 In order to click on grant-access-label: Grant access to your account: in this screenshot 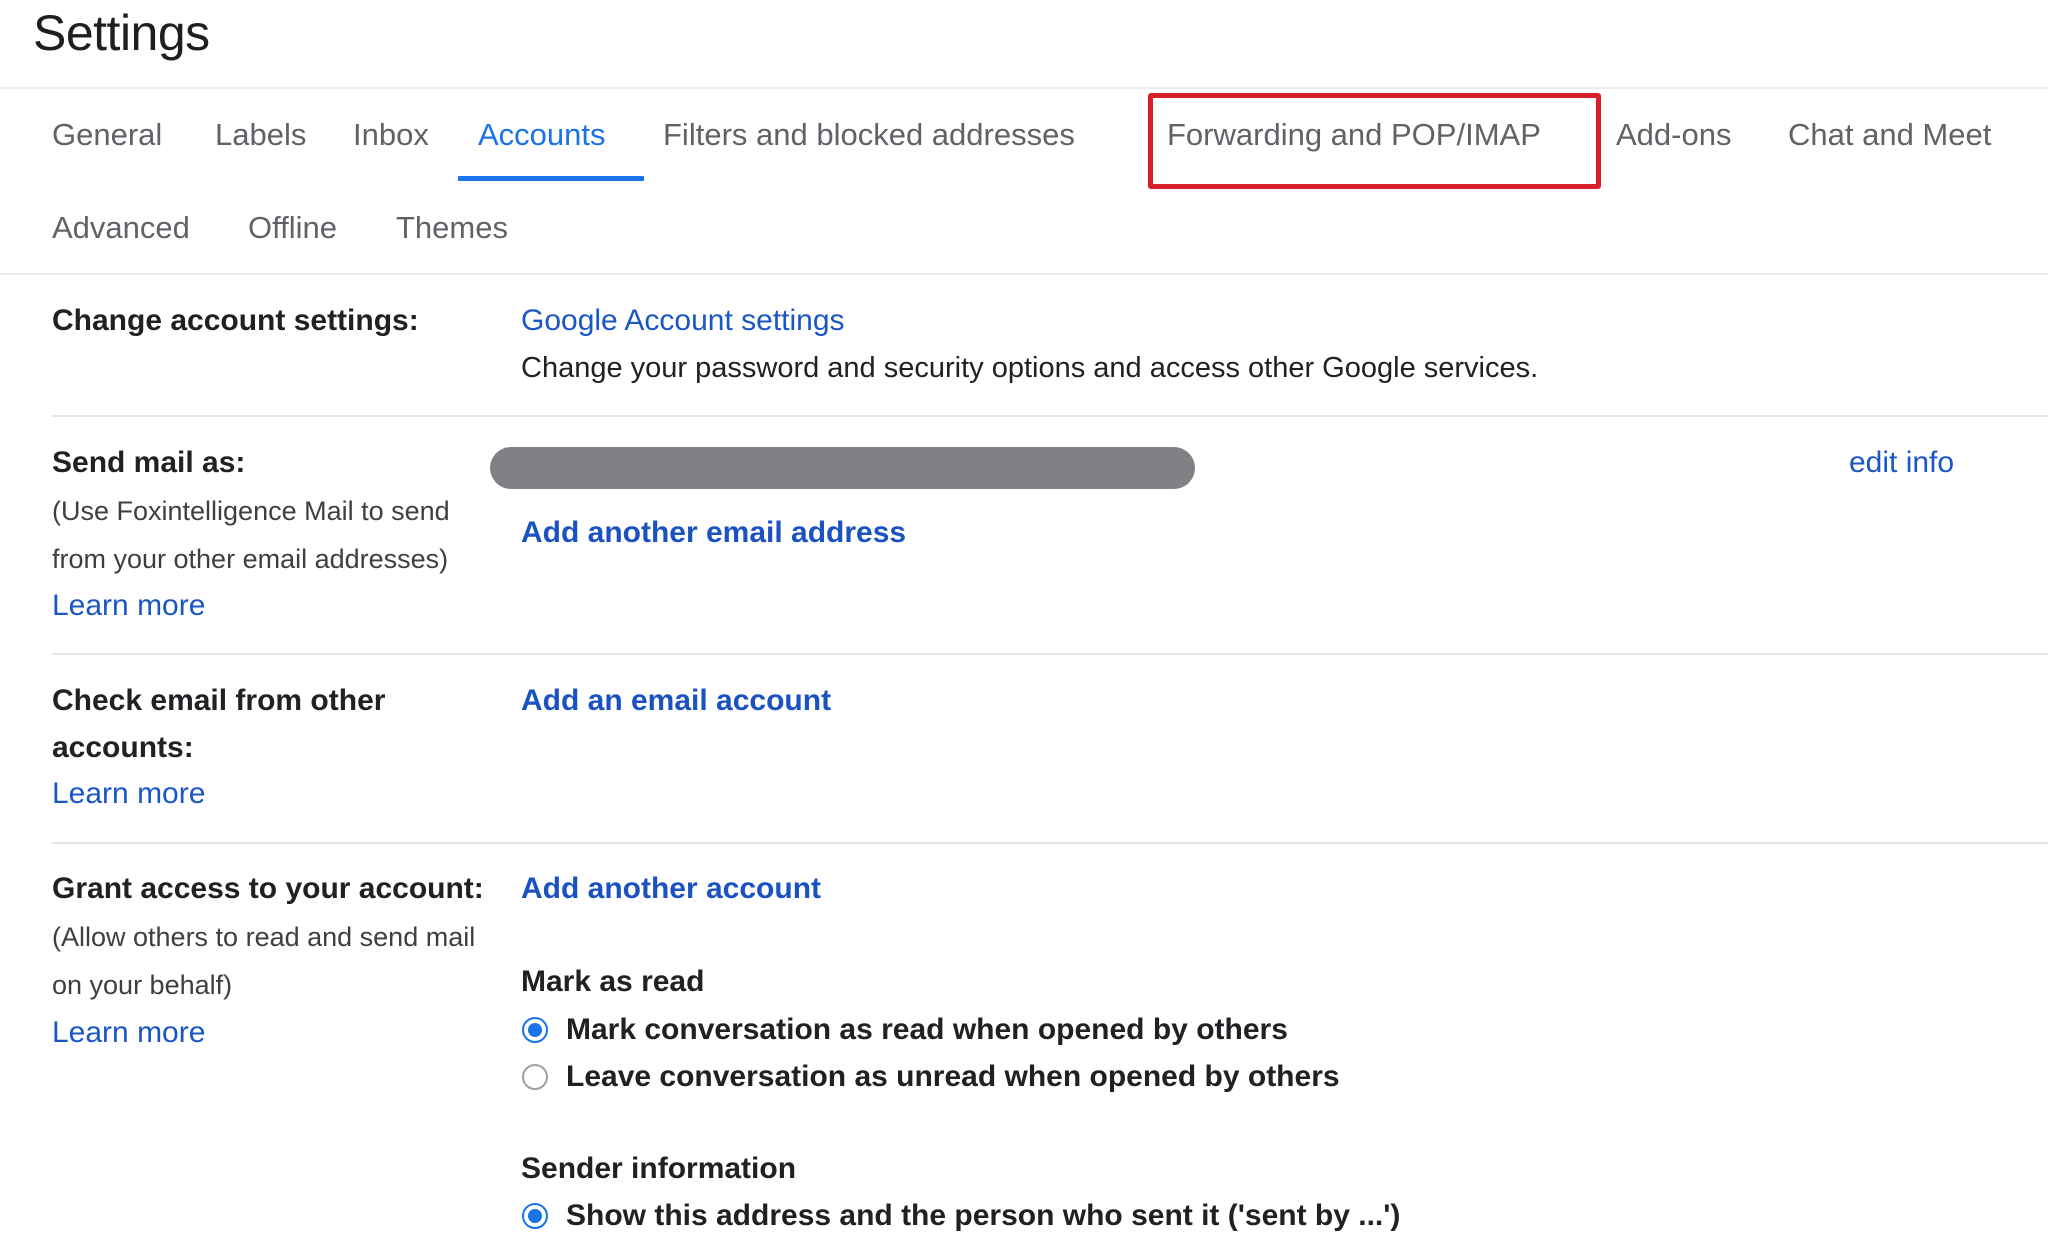, I will do `click(268, 888)`.